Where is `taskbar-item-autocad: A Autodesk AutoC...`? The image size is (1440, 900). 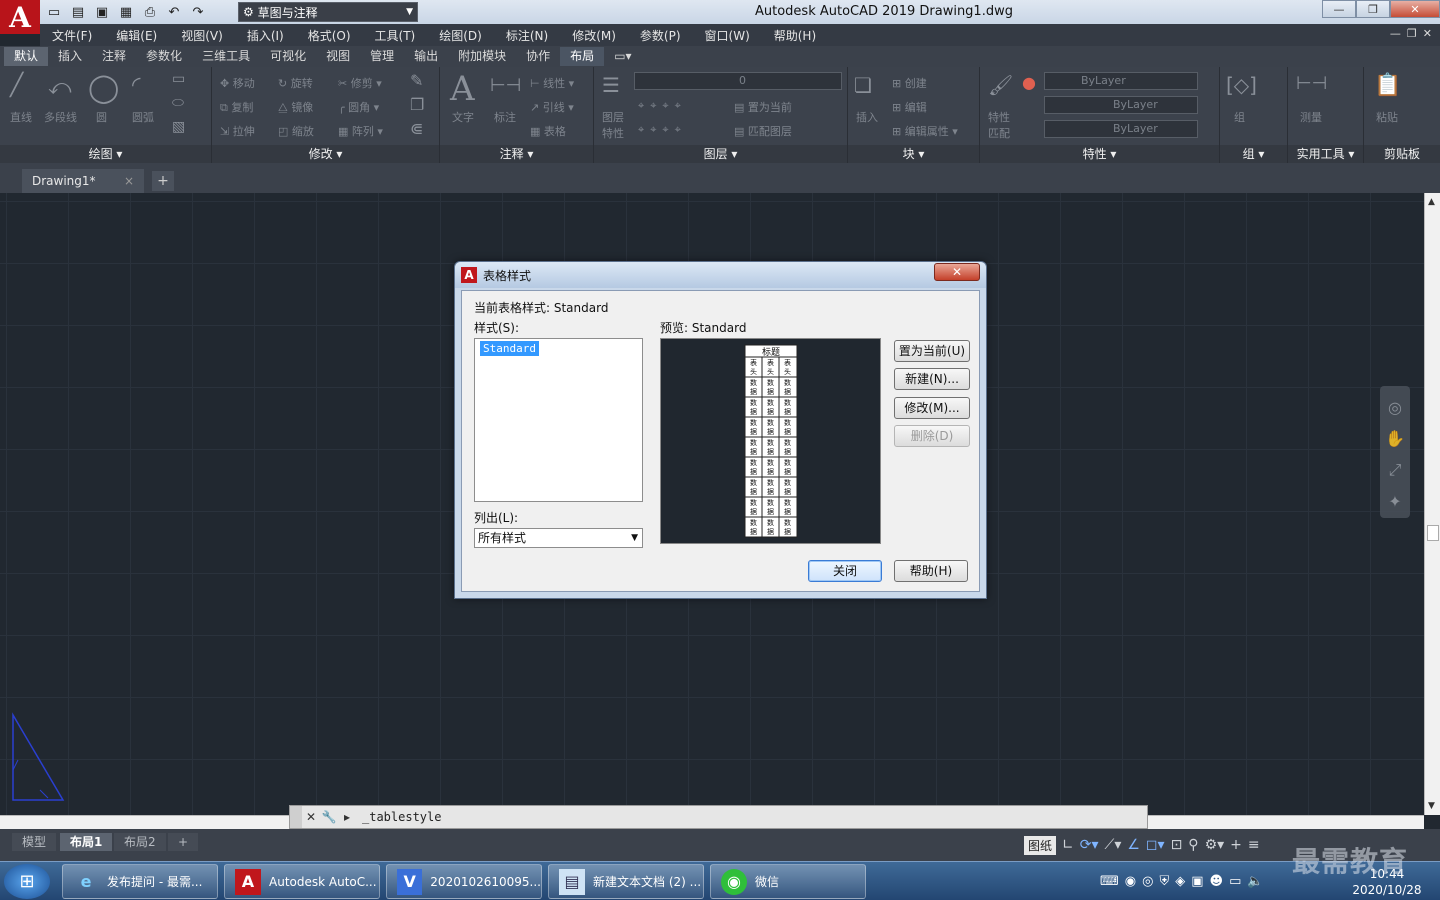 taskbar-item-autocad: A Autodesk AutoC... is located at coordinates (302, 881).